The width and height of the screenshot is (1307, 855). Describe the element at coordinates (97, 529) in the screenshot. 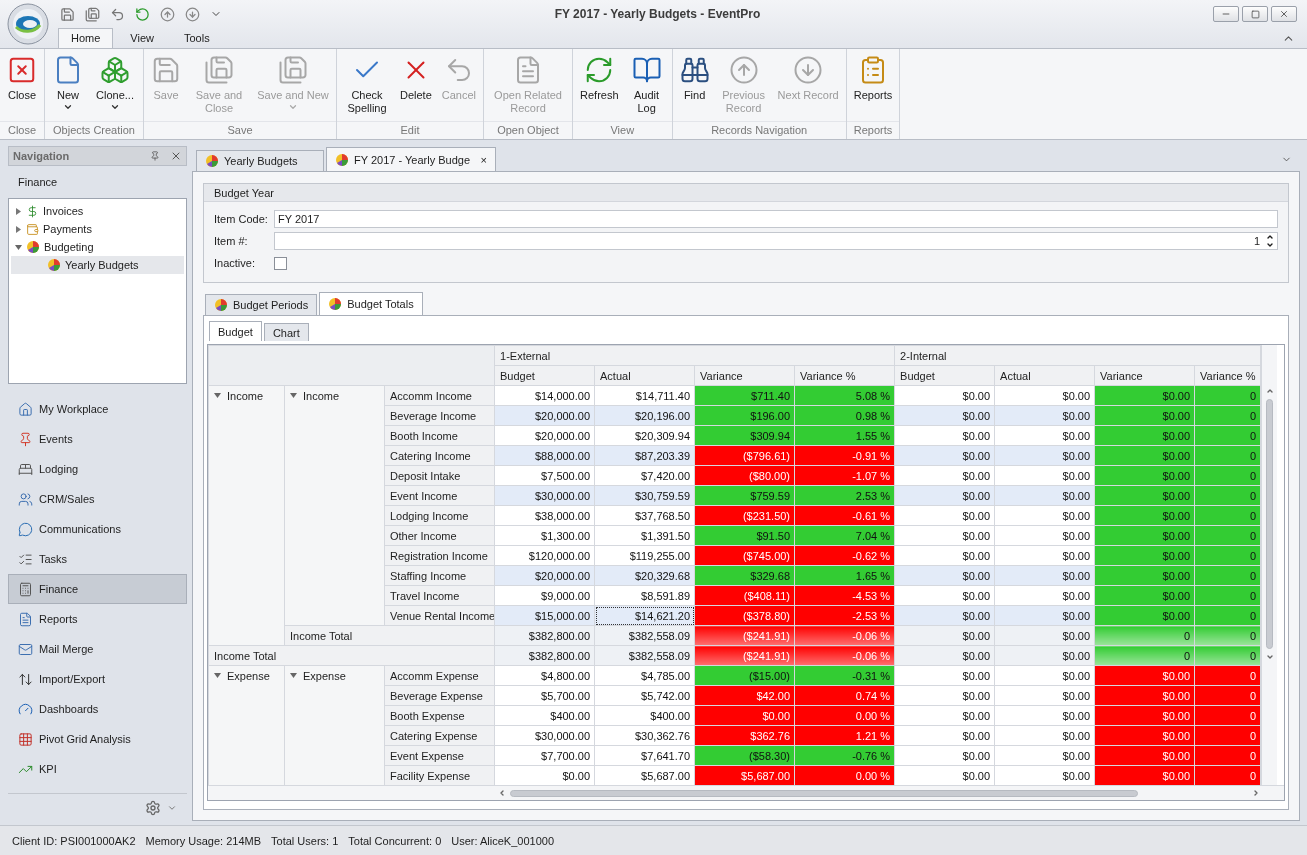

I see `navigation-item: Communications` at that location.